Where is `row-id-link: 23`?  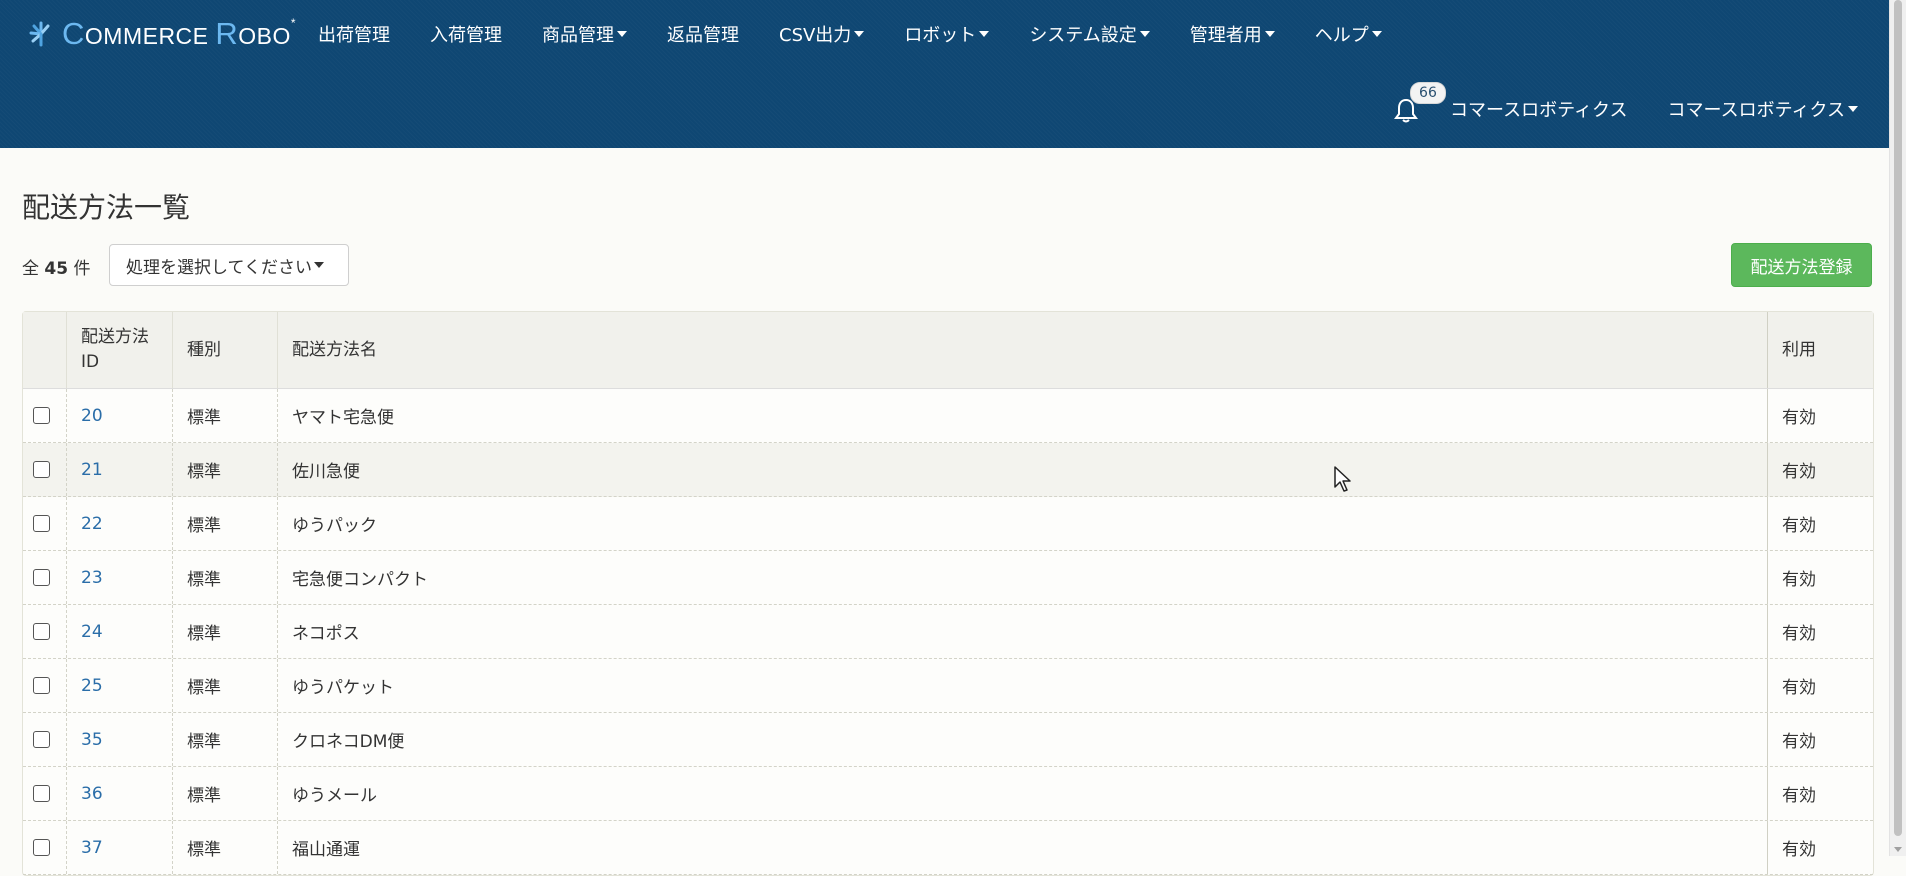
row-id-link: 23 is located at coordinates (92, 578).